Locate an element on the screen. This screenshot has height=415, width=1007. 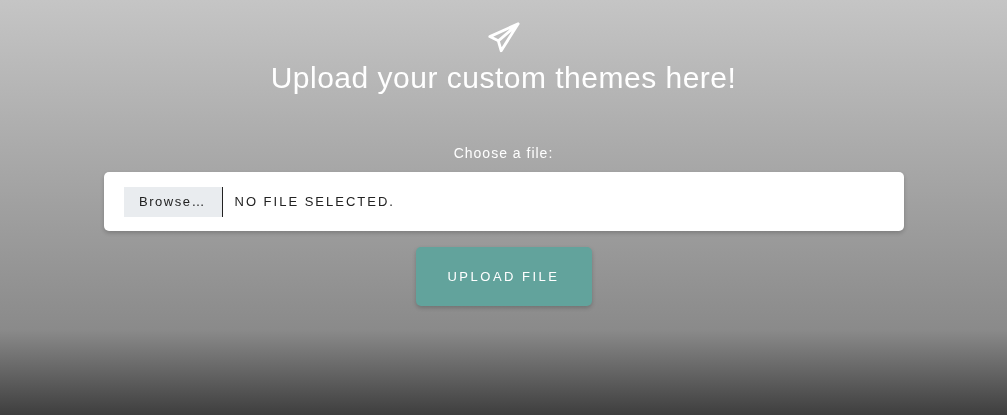
page-heading: Upload your custom themes here! is located at coordinates (503, 78).